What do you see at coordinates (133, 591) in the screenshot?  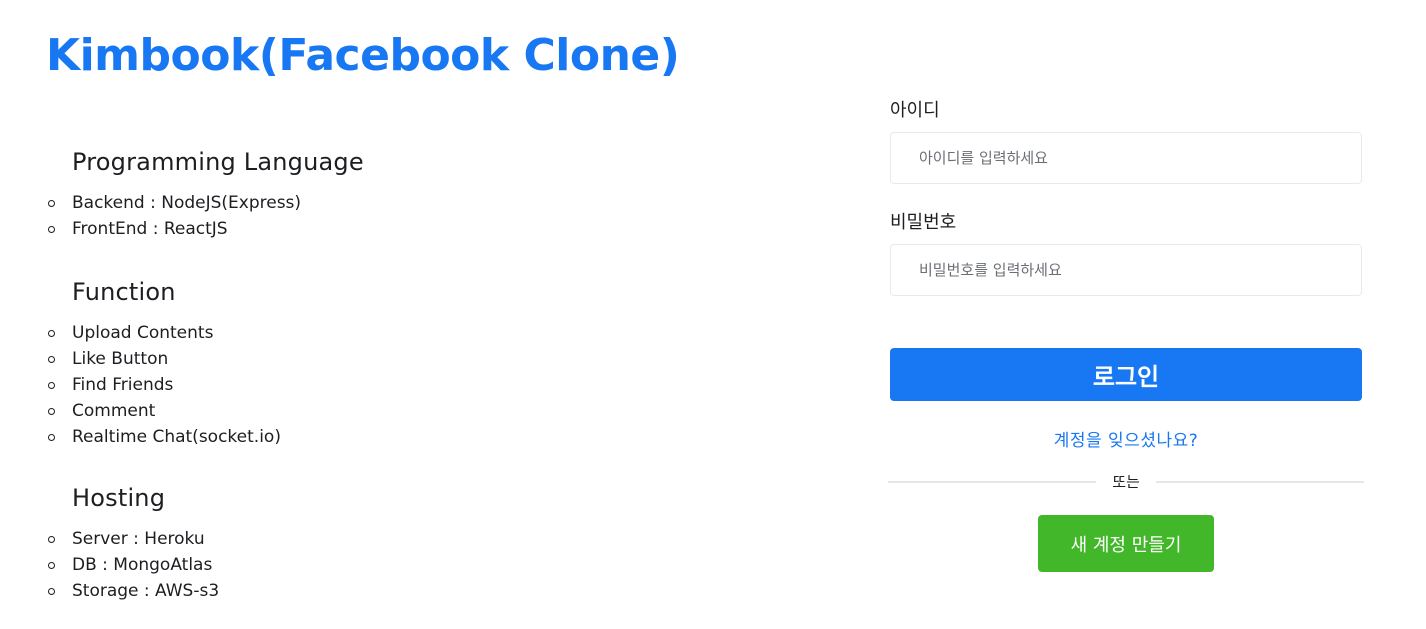 I see `list-item: Storage : AWS-s3` at bounding box center [133, 591].